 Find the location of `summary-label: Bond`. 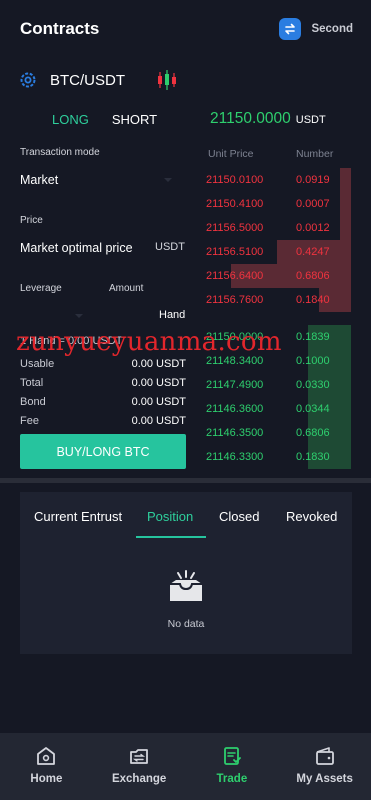

summary-label: Bond is located at coordinates (33, 402).